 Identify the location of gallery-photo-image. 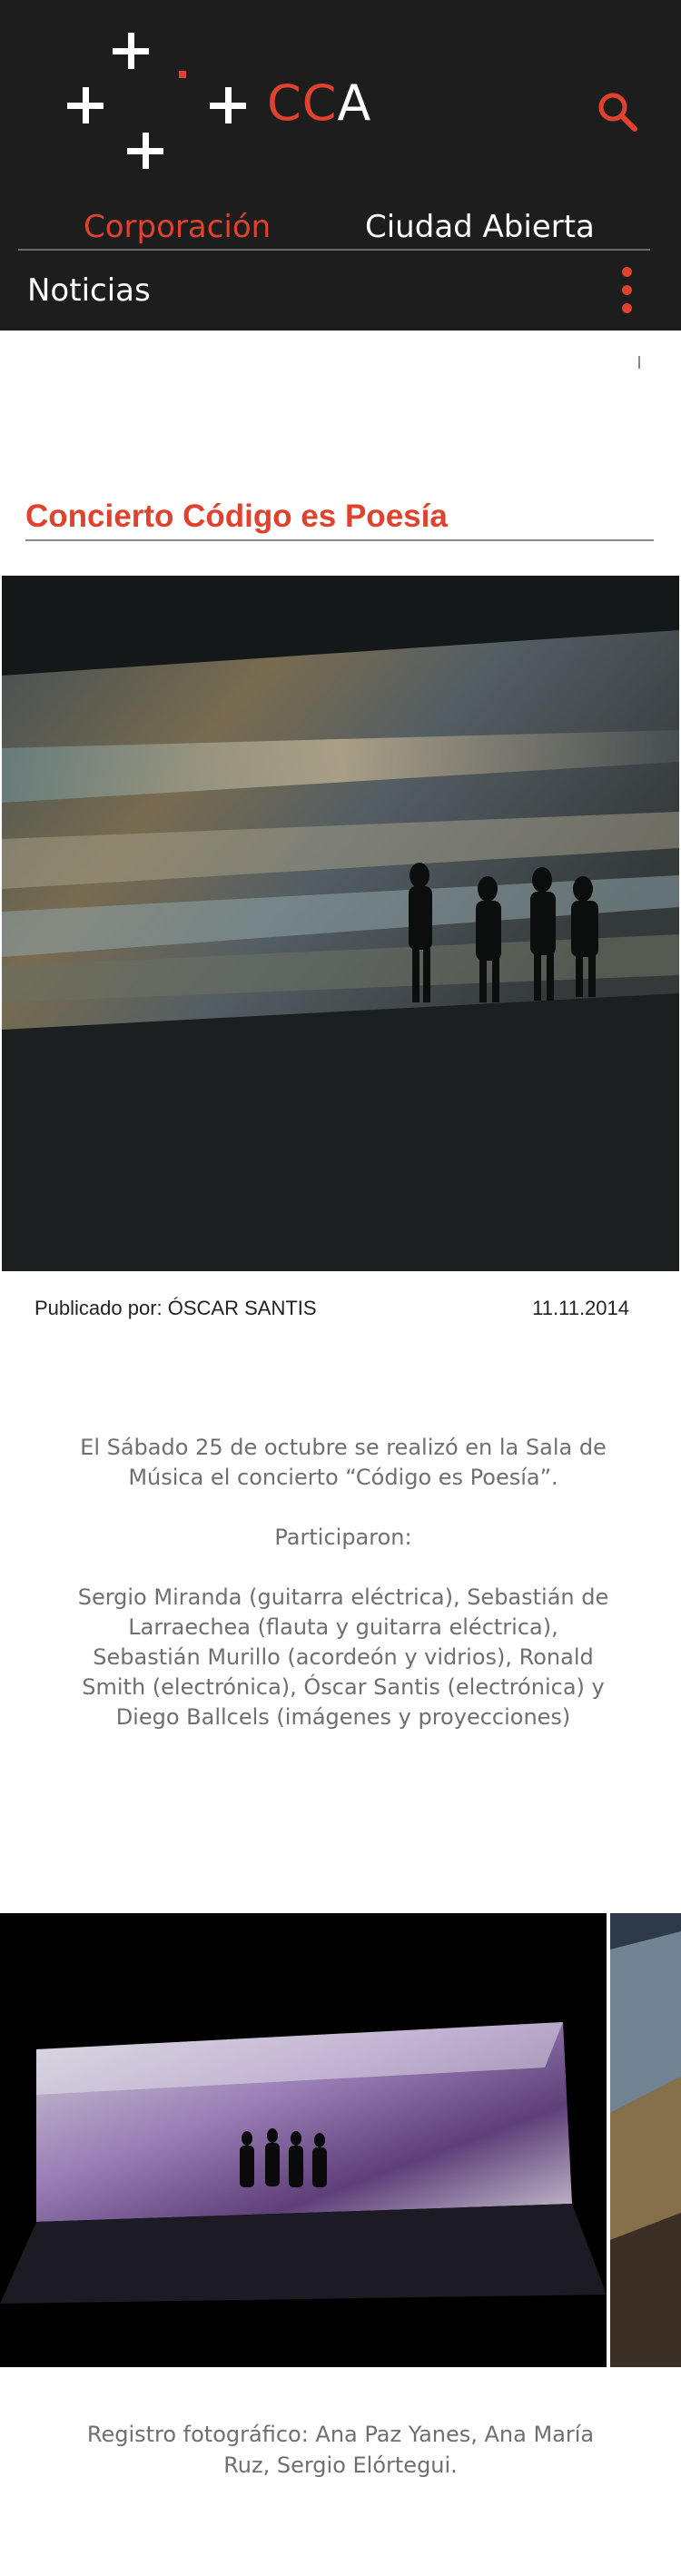
(645, 2140).